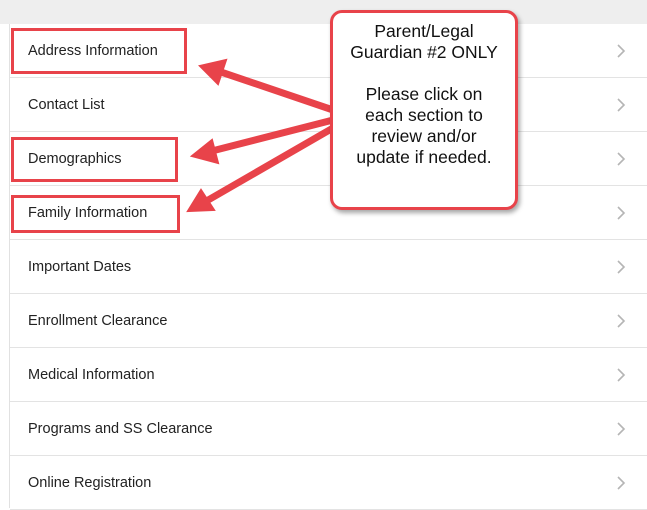 The width and height of the screenshot is (647, 510). What do you see at coordinates (424, 73) in the screenshot?
I see `callout-line` at bounding box center [424, 73].